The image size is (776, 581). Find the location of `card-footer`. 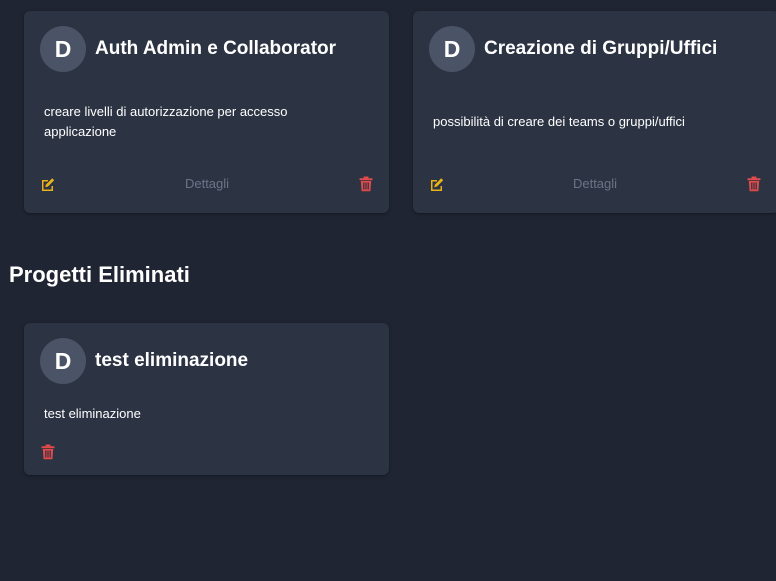

card-footer is located at coordinates (206, 453).